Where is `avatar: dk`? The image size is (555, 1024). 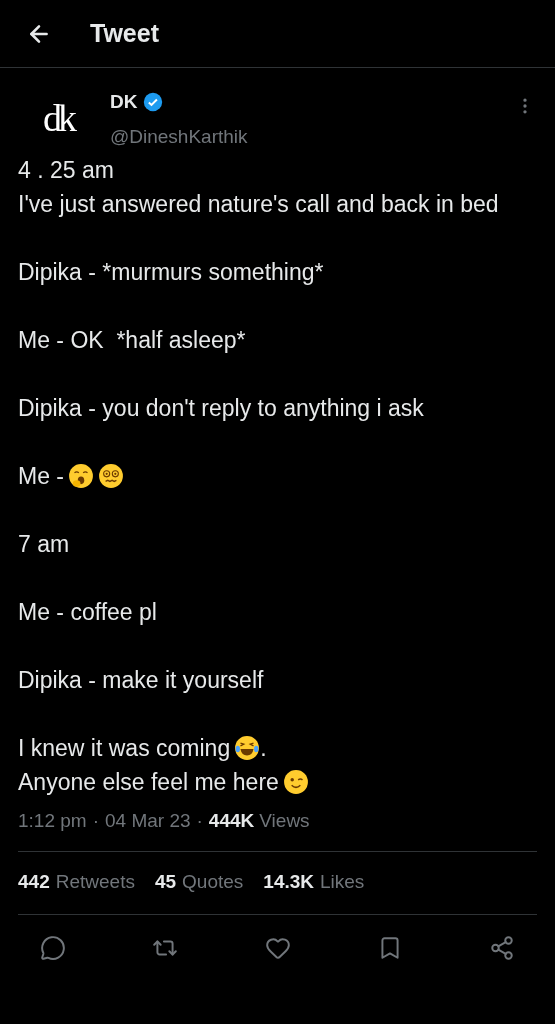 avatar: dk is located at coordinates (58, 118).